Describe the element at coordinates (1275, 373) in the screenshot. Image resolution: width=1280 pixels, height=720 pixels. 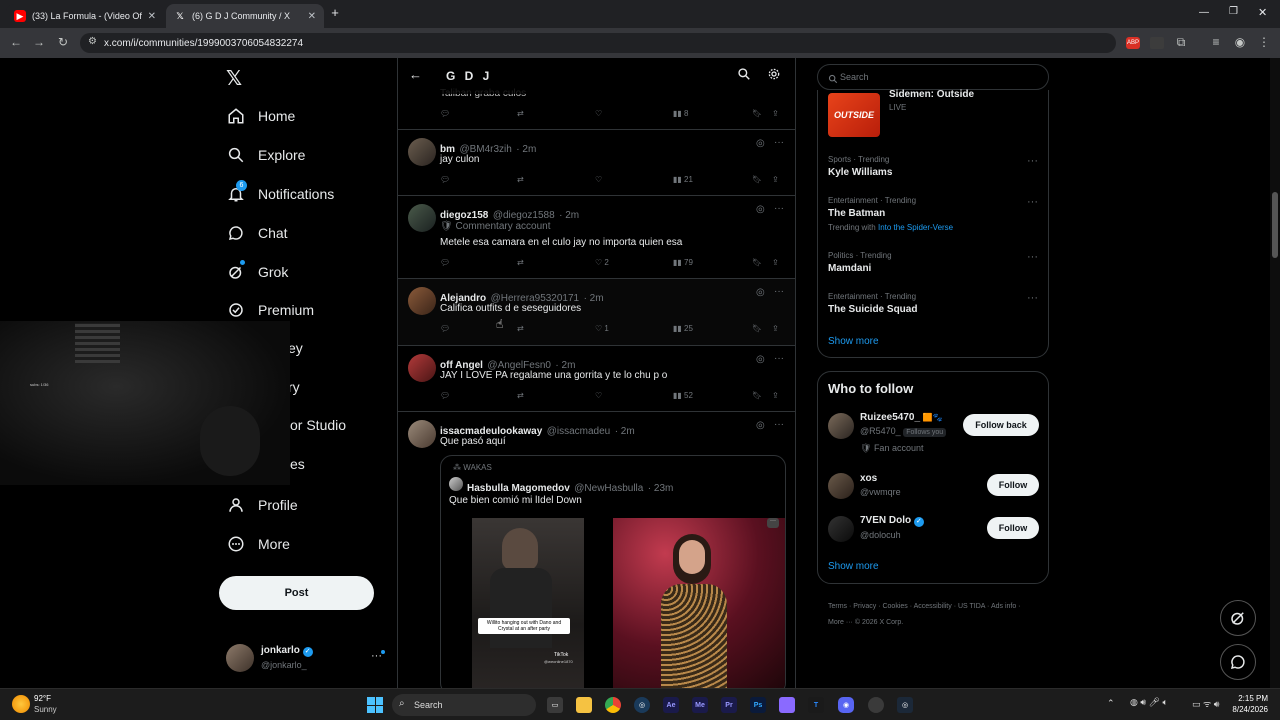
I see `page-scrollbar` at that location.